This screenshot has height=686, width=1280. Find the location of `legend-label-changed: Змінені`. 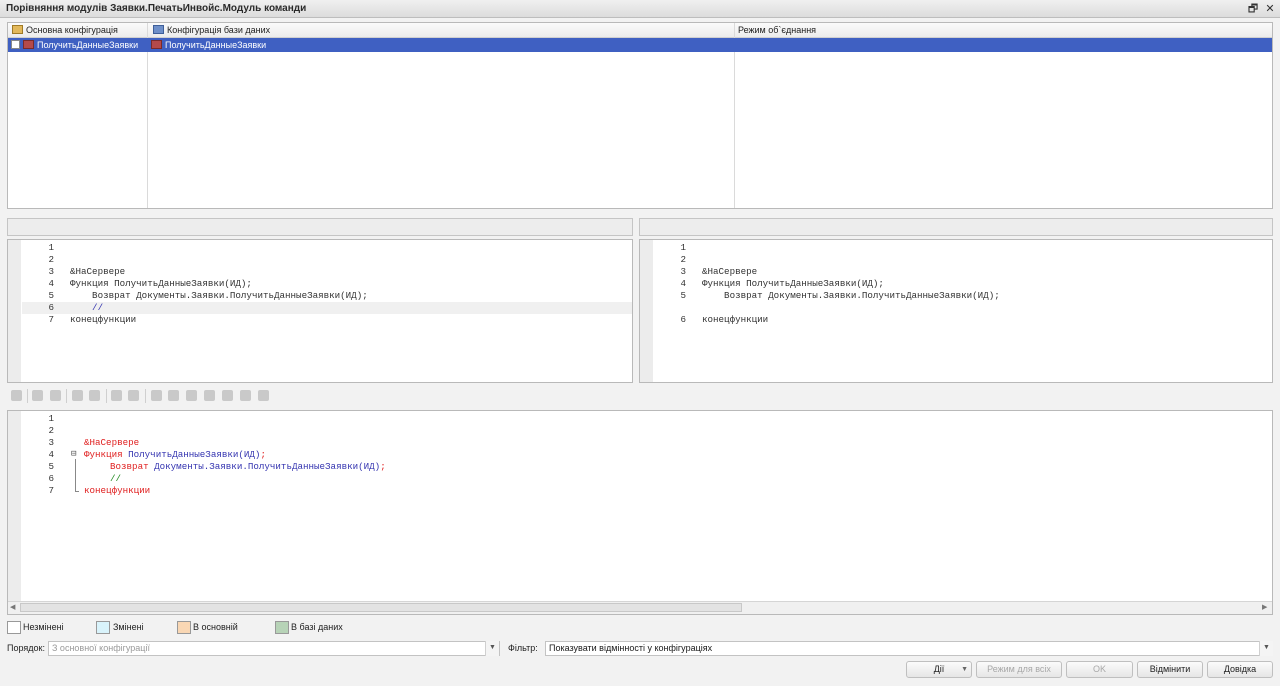

legend-label-changed: Змінені is located at coordinates (128, 627).